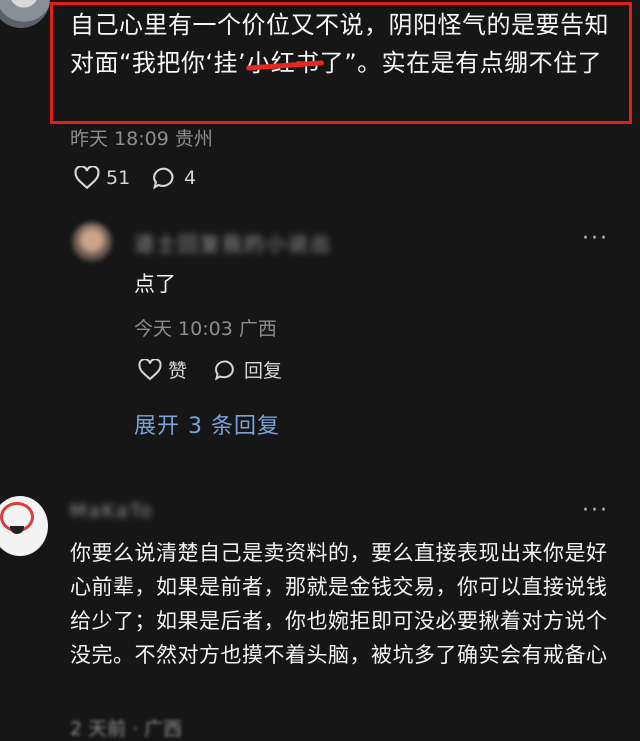  I want to click on reply-reply-button: 回复, so click(248, 369).